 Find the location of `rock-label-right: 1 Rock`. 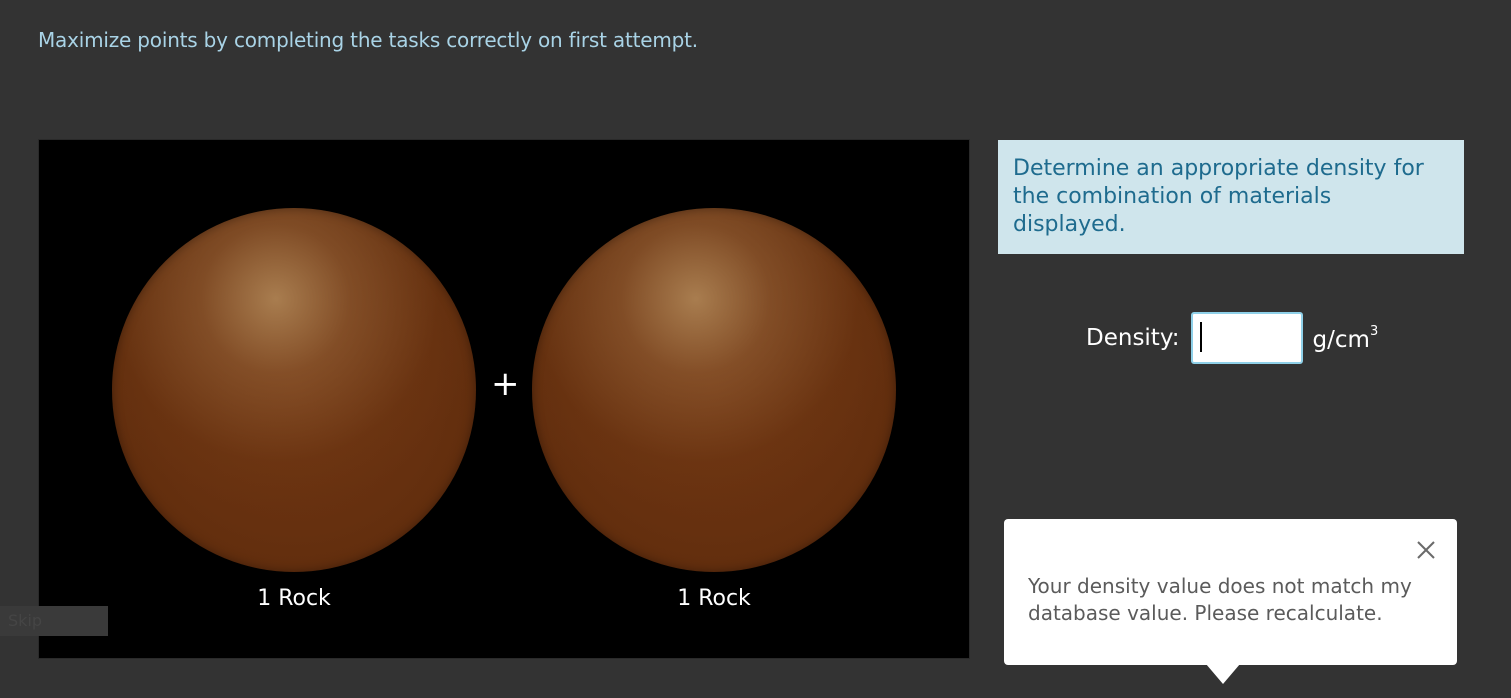

rock-label-right: 1 Rock is located at coordinates (714, 598).